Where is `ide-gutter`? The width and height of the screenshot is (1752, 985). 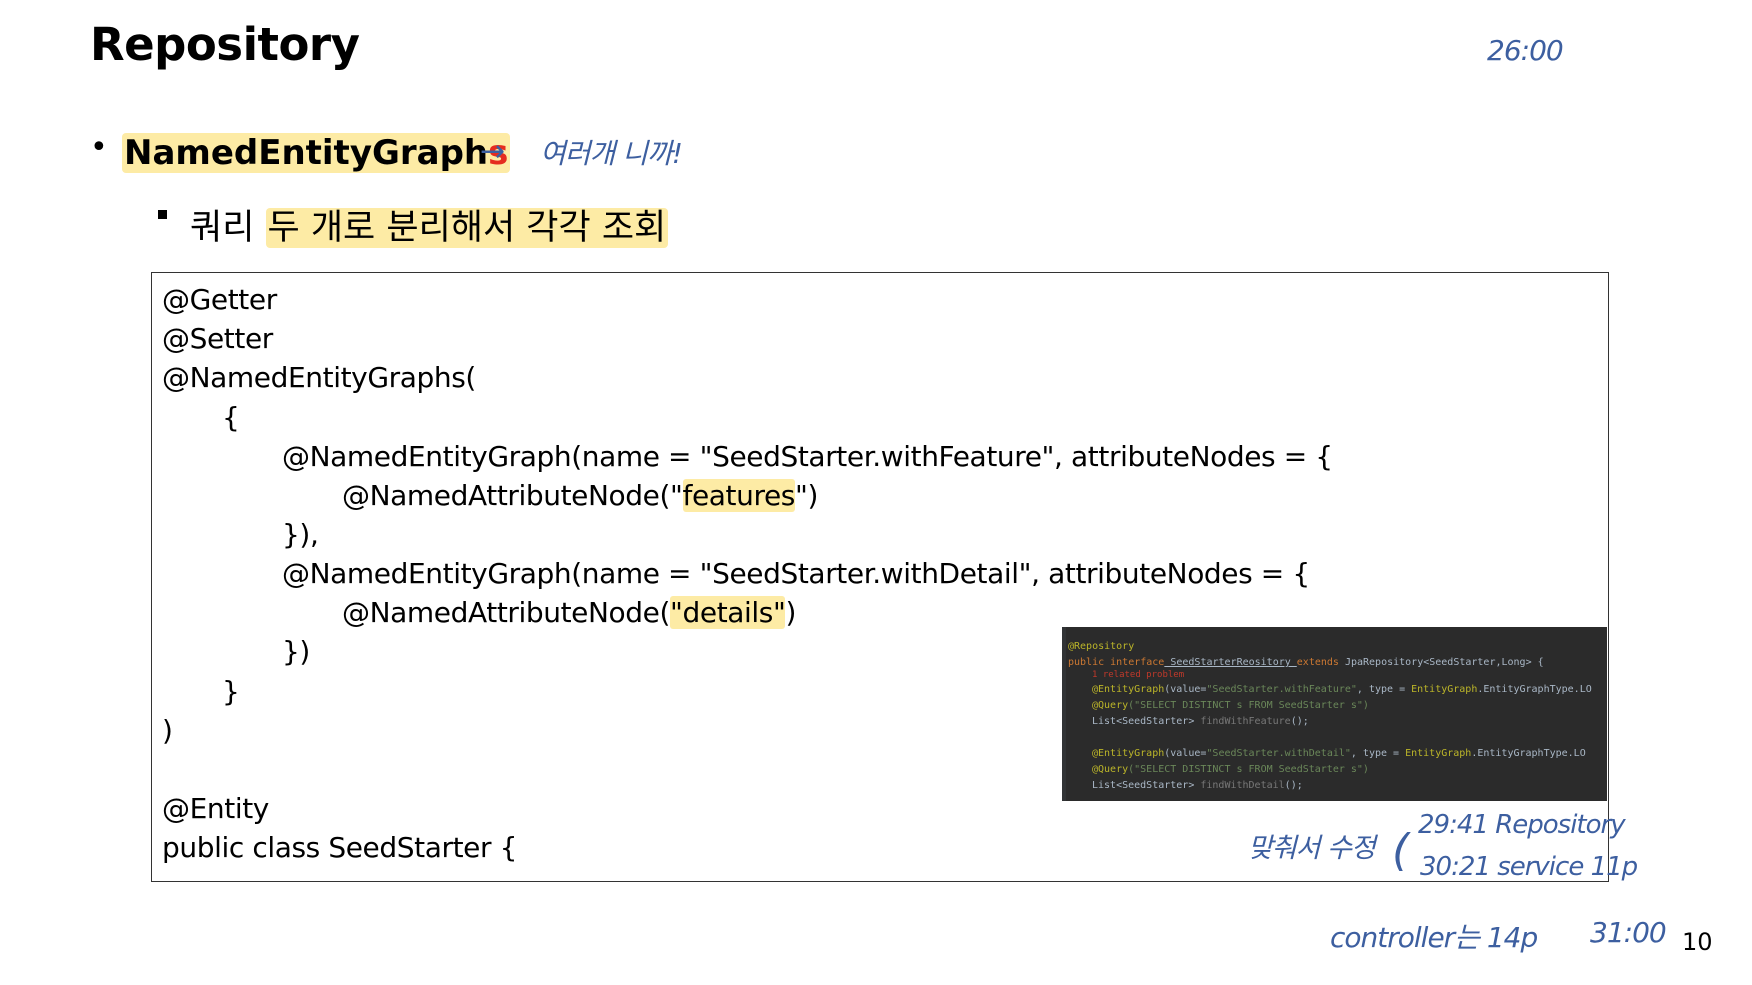
ide-gutter is located at coordinates (1064, 714).